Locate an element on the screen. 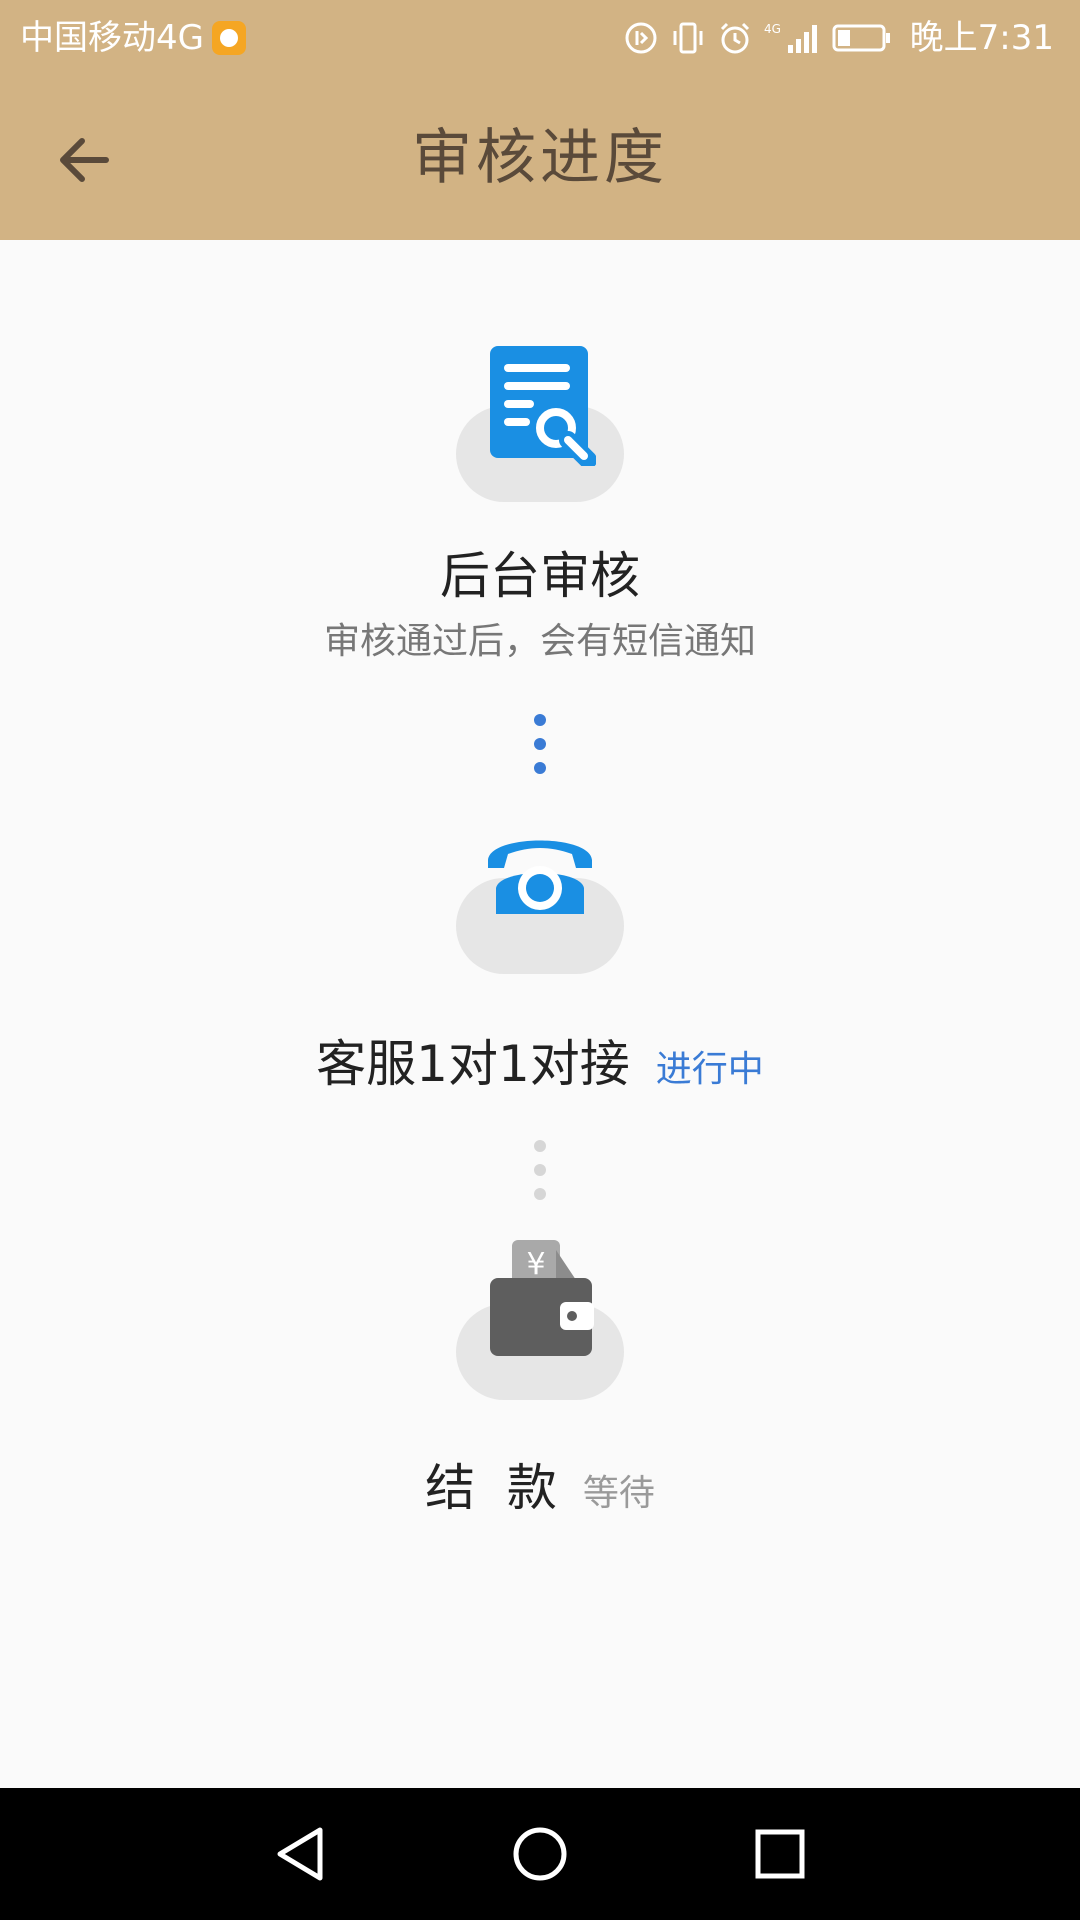  step-2-row: 客服1对1对接 进行中 is located at coordinates (540, 1060).